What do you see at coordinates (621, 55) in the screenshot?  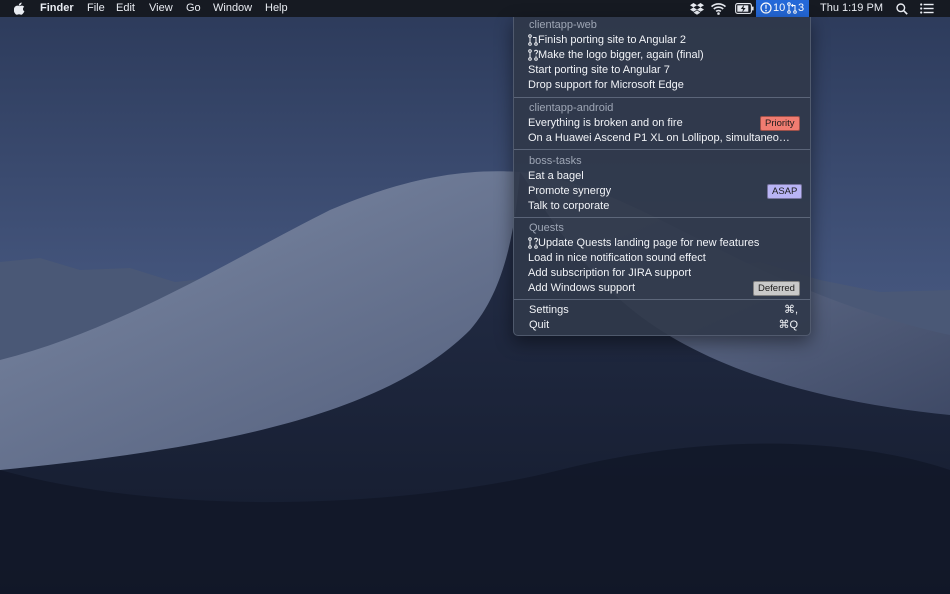 I see `task-label: Make the logo bigger, again (final)` at bounding box center [621, 55].